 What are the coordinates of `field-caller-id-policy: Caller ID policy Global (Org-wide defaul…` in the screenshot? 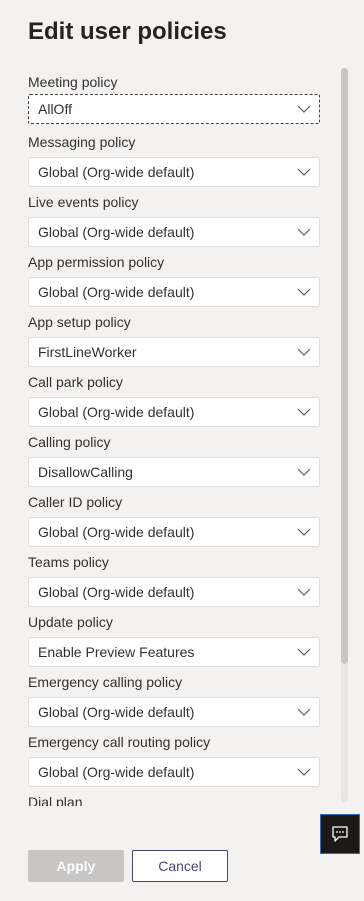 It's located at (174, 519).